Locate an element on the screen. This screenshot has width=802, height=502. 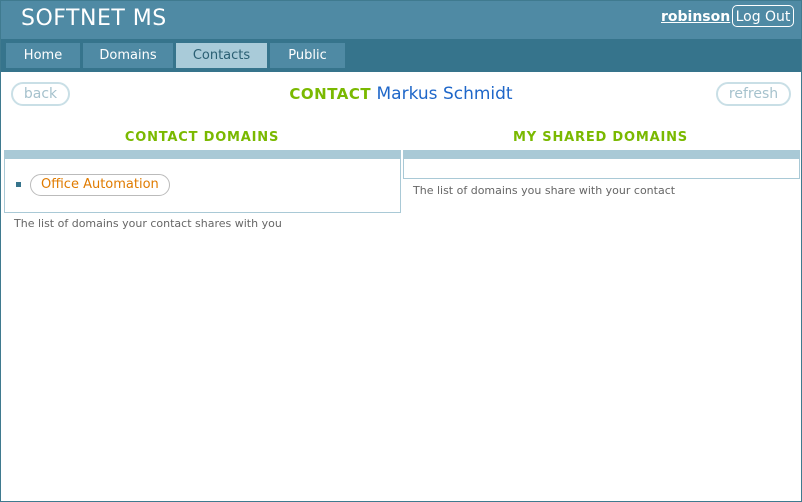
tab-home: Home is located at coordinates (43, 55).